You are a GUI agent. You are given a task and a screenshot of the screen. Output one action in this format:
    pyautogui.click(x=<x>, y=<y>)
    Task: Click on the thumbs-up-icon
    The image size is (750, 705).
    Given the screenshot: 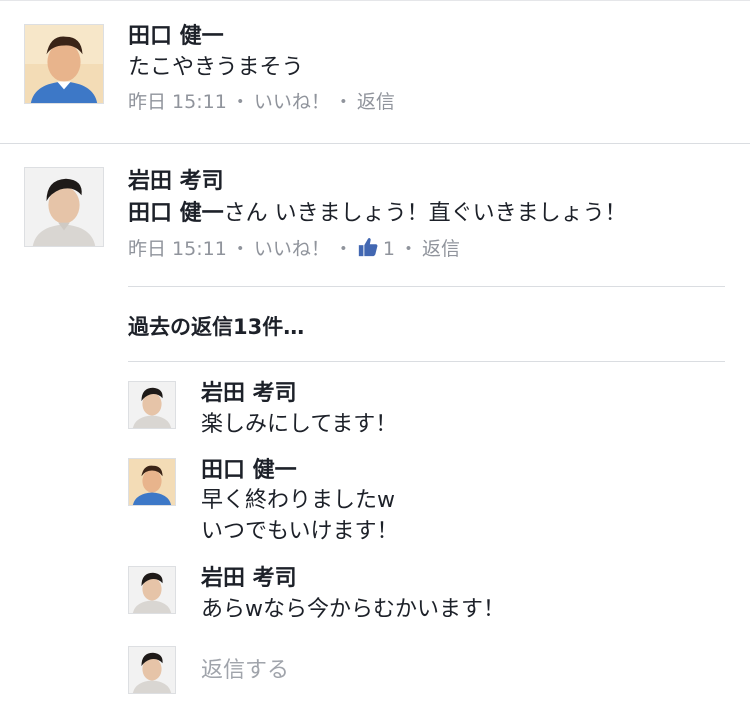 What is the action you would take?
    pyautogui.click(x=368, y=247)
    